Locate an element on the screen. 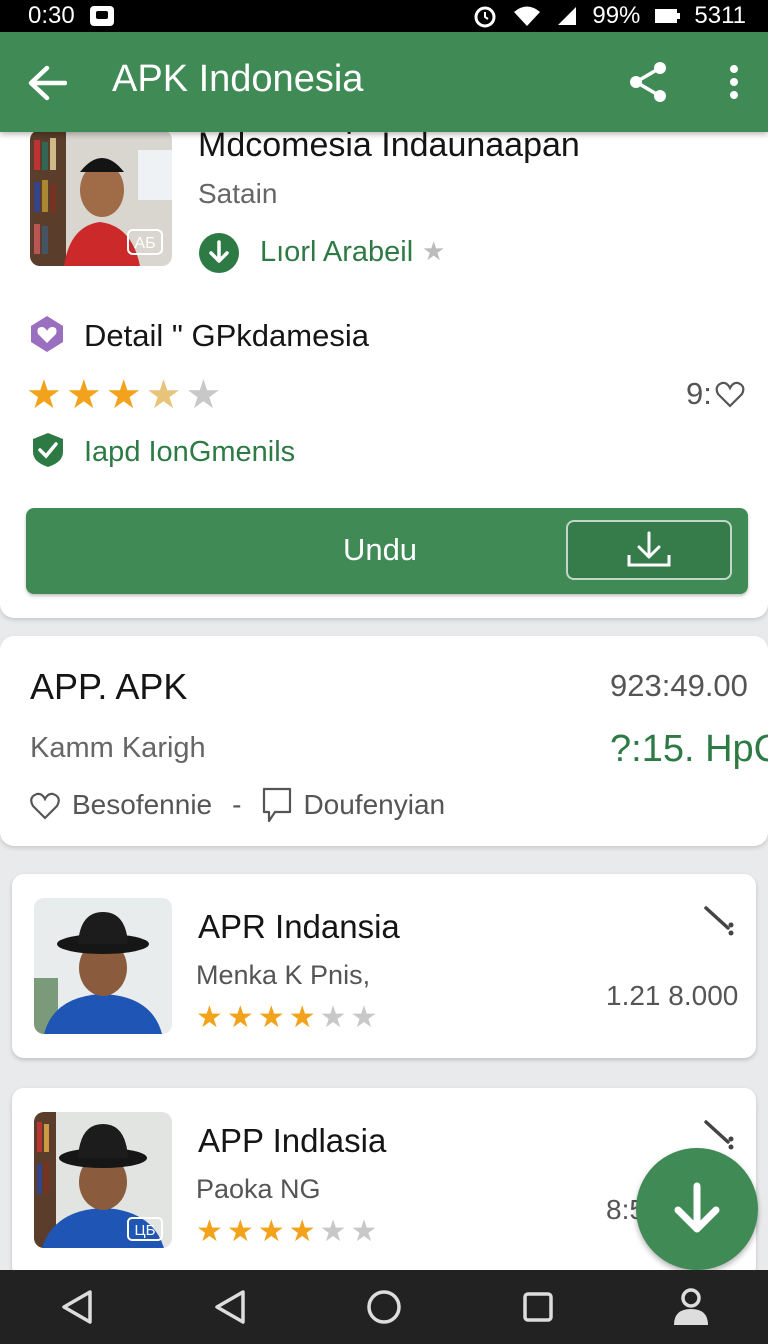 The height and width of the screenshot is (1344, 768). download-tray-icon is located at coordinates (649, 549).